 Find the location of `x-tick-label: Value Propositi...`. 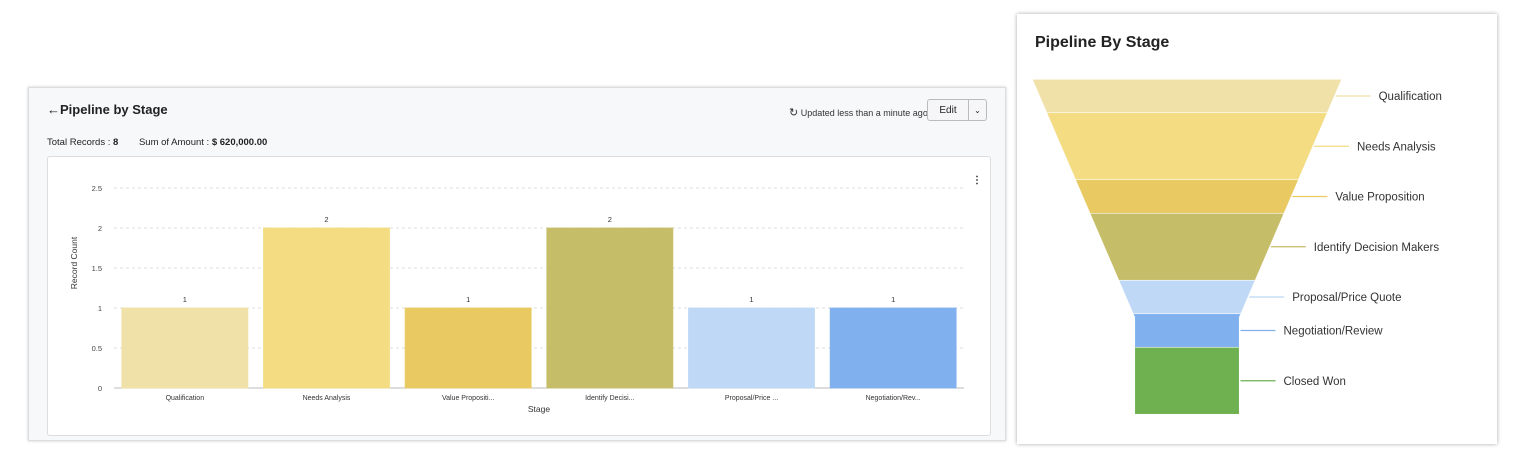

x-tick-label: Value Propositi... is located at coordinates (468, 398).